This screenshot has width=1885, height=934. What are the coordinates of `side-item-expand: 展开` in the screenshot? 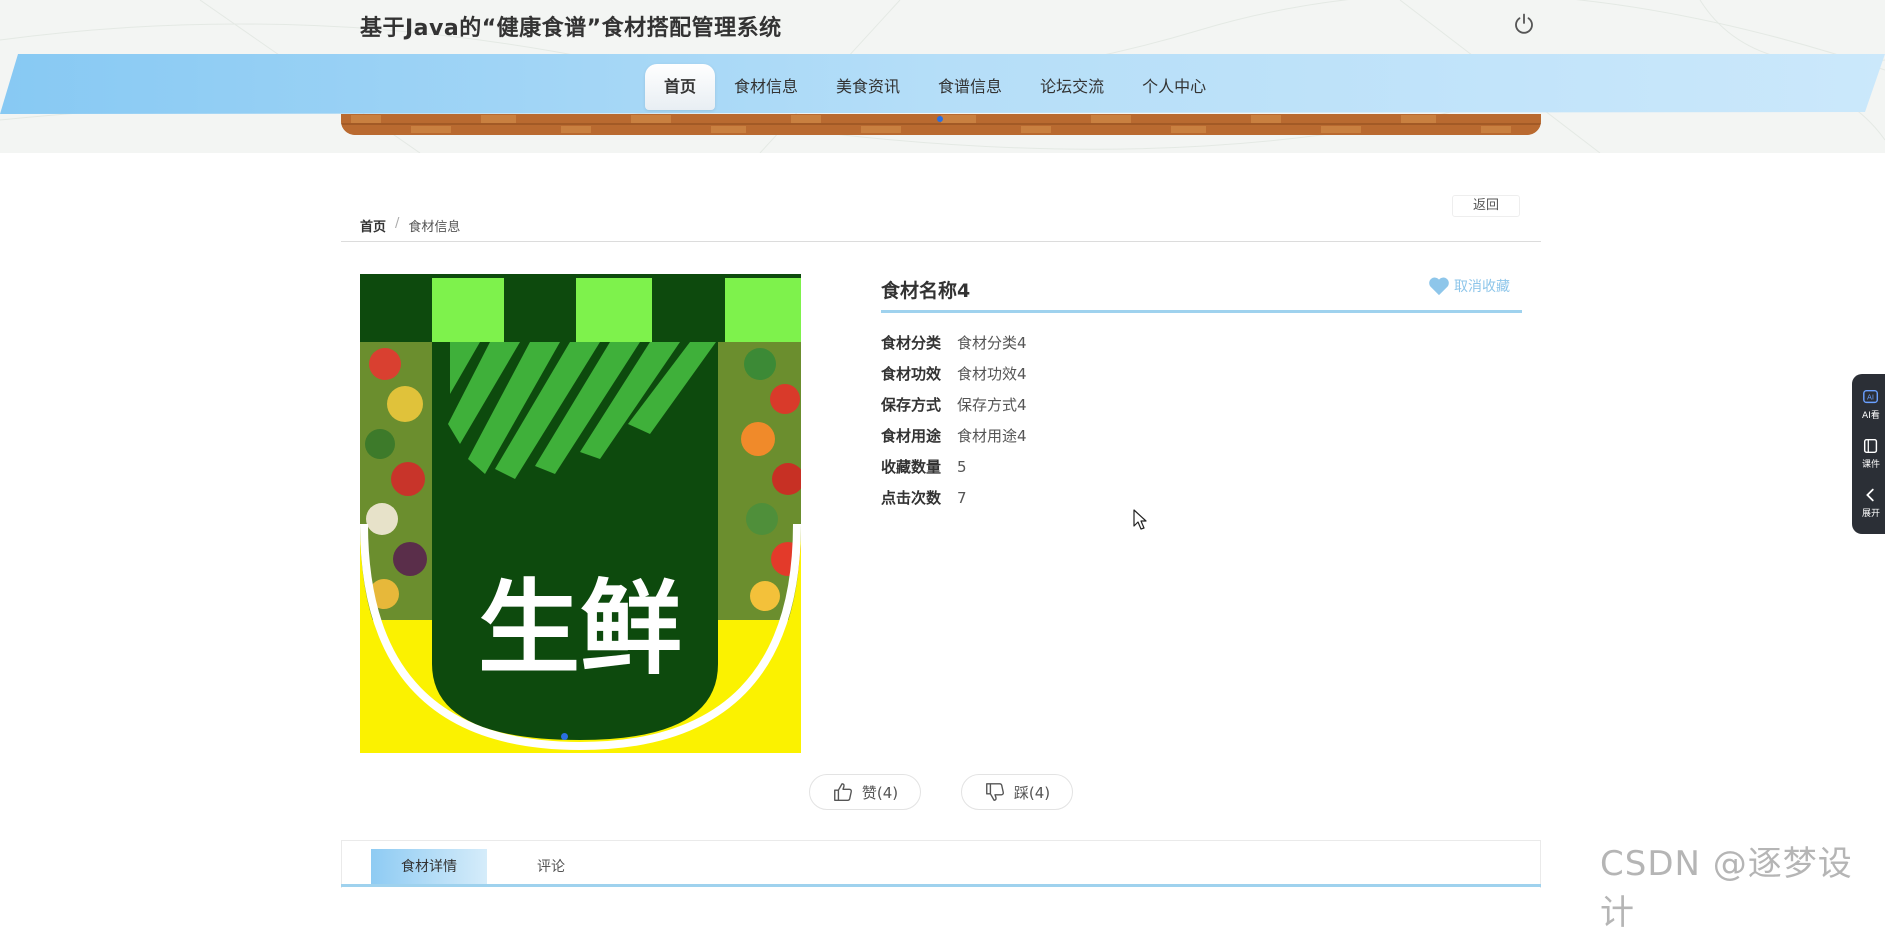 It's located at (1873, 502).